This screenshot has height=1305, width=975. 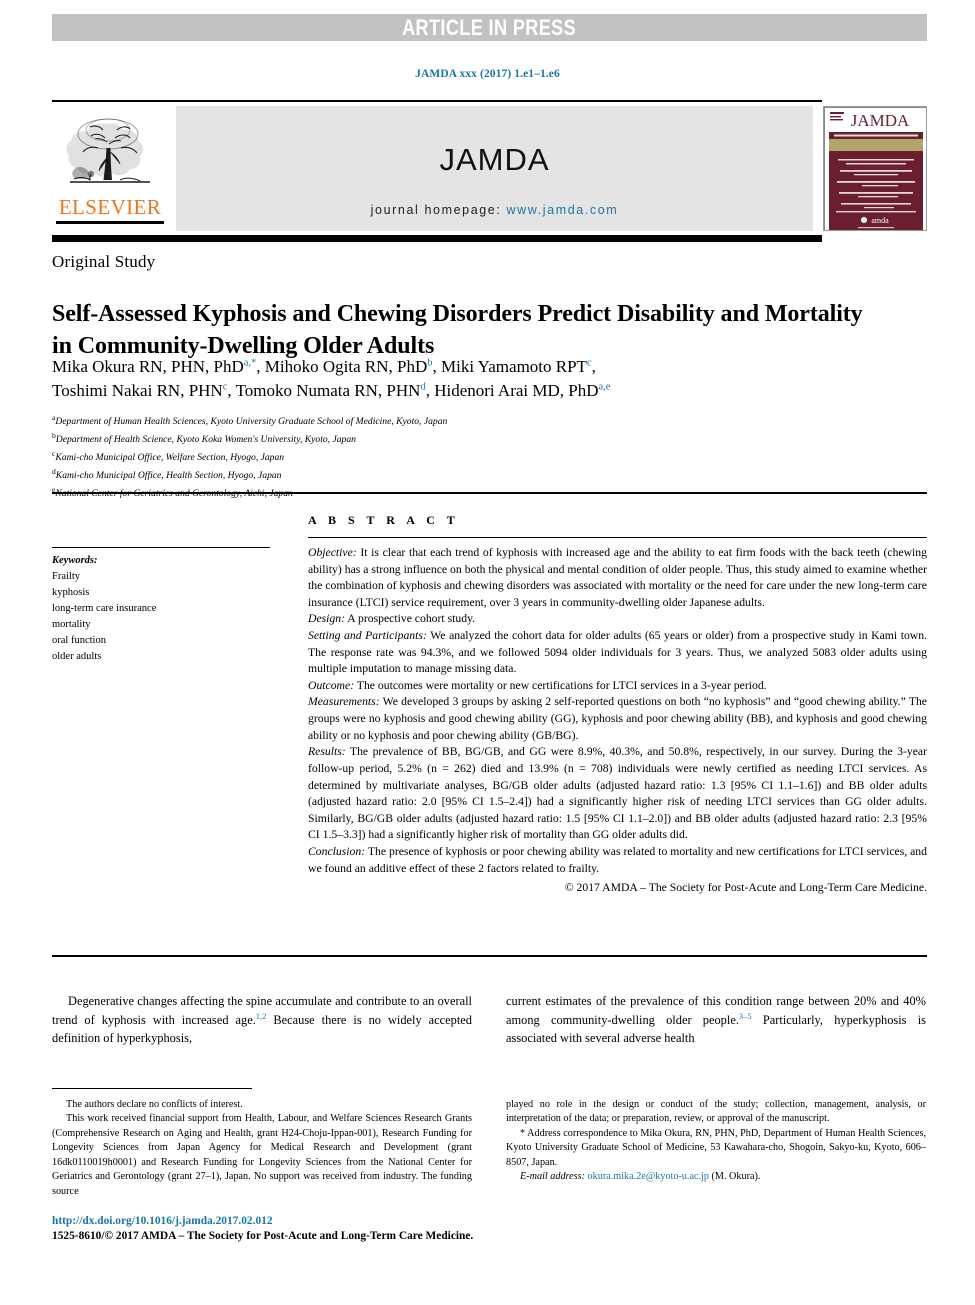 I want to click on journal-title: JAMDA, so click(x=494, y=159).